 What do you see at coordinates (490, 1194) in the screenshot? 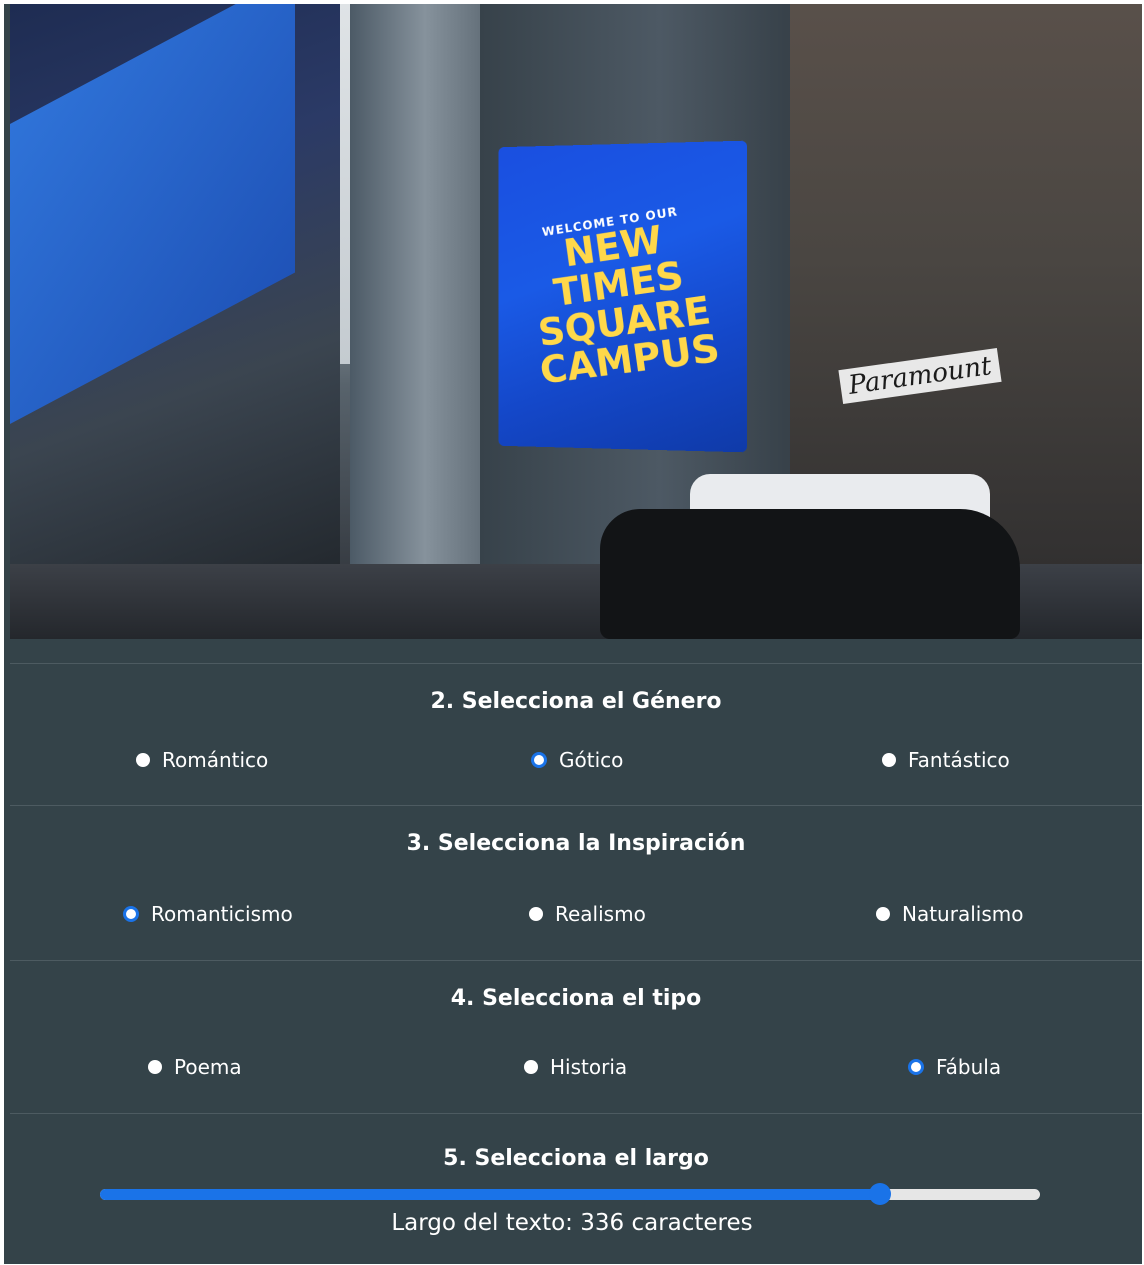
I see `length-slider-fill` at bounding box center [490, 1194].